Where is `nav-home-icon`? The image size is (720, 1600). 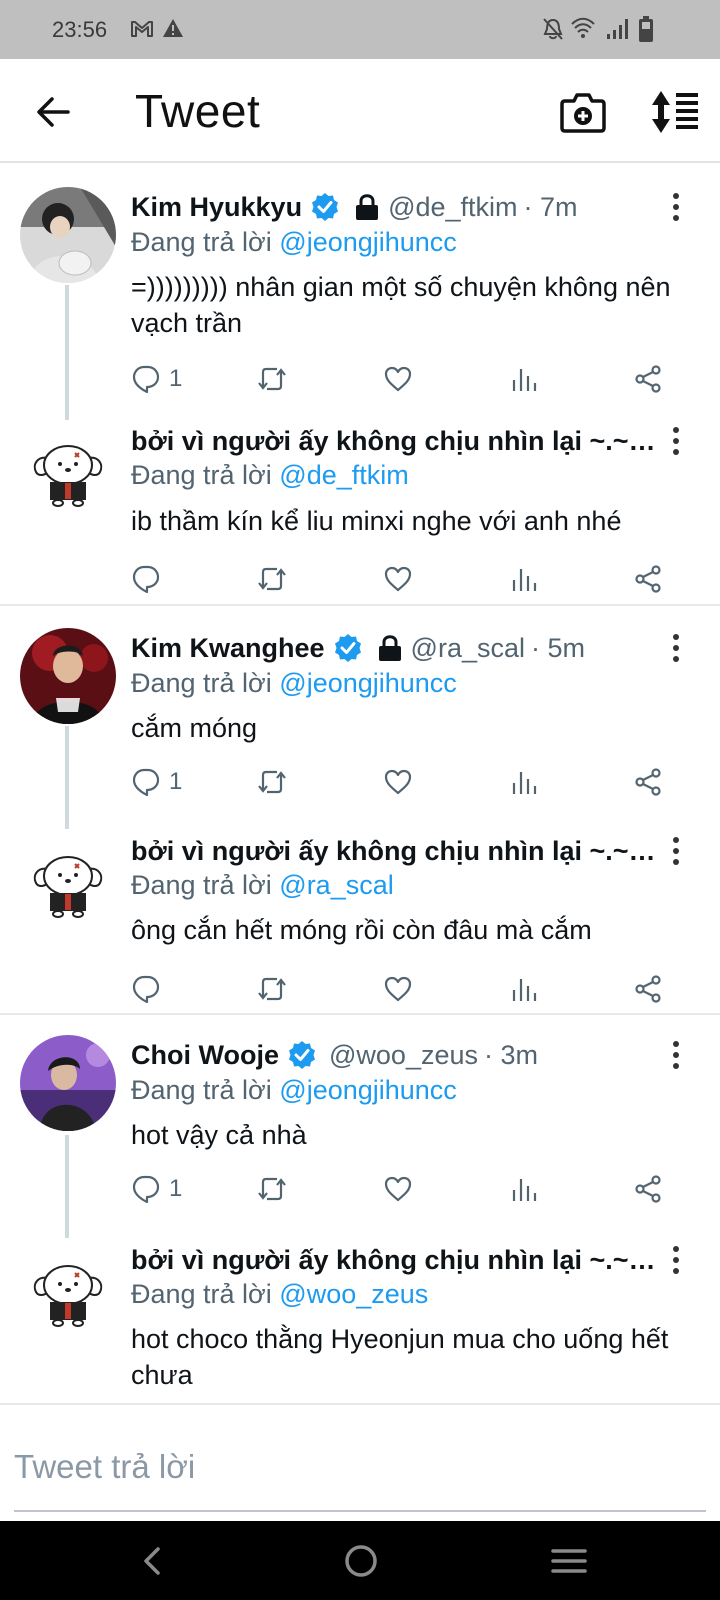 nav-home-icon is located at coordinates (361, 1561).